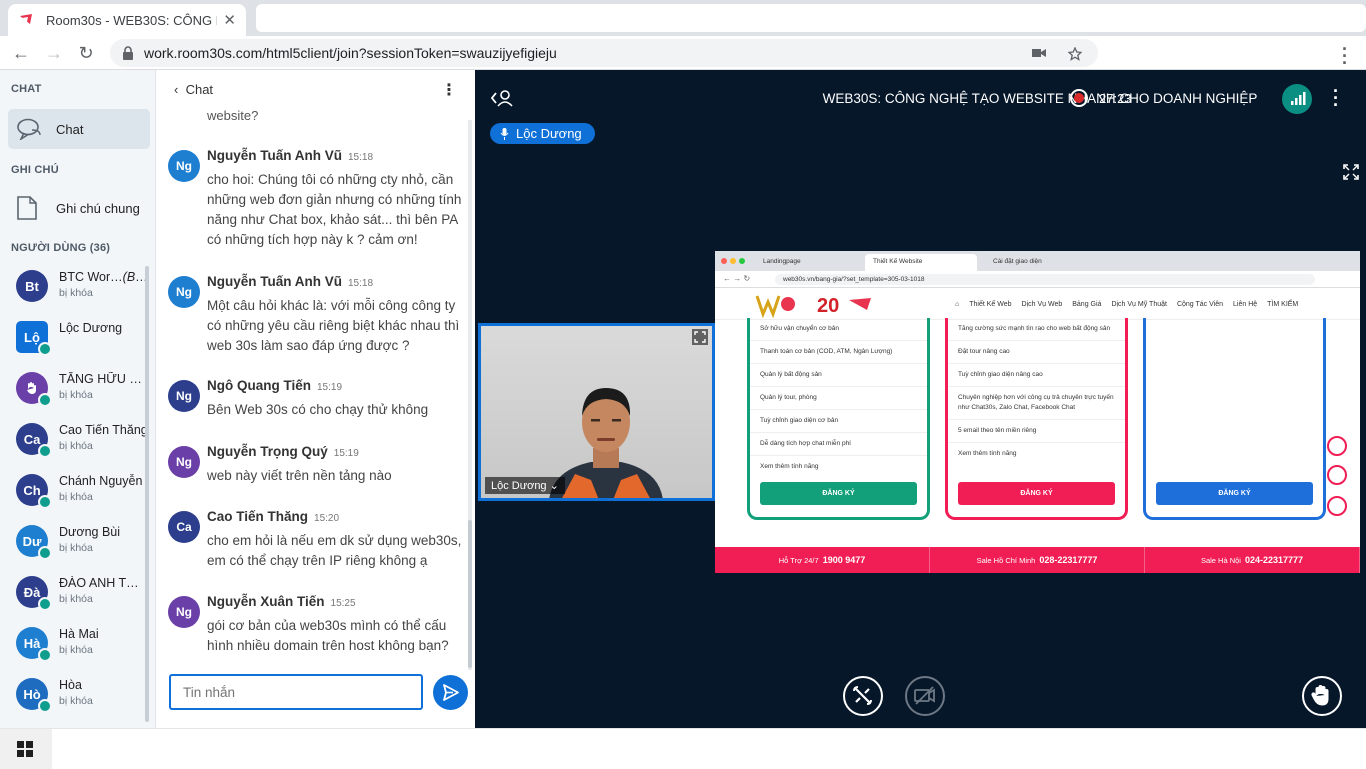  Describe the element at coordinates (266, 601) in the screenshot. I see `message-author: Nguyễn Xuân Tiến` at that location.